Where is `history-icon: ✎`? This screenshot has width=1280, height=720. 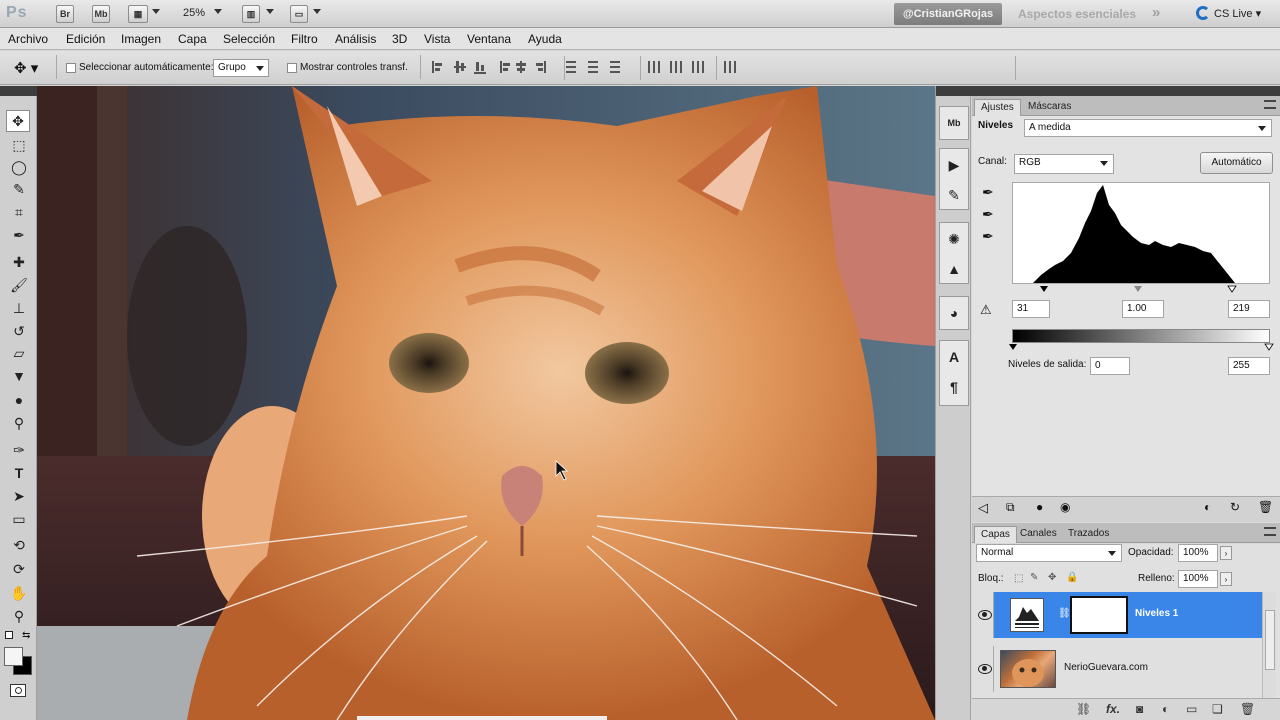 history-icon: ✎ is located at coordinates (954, 195).